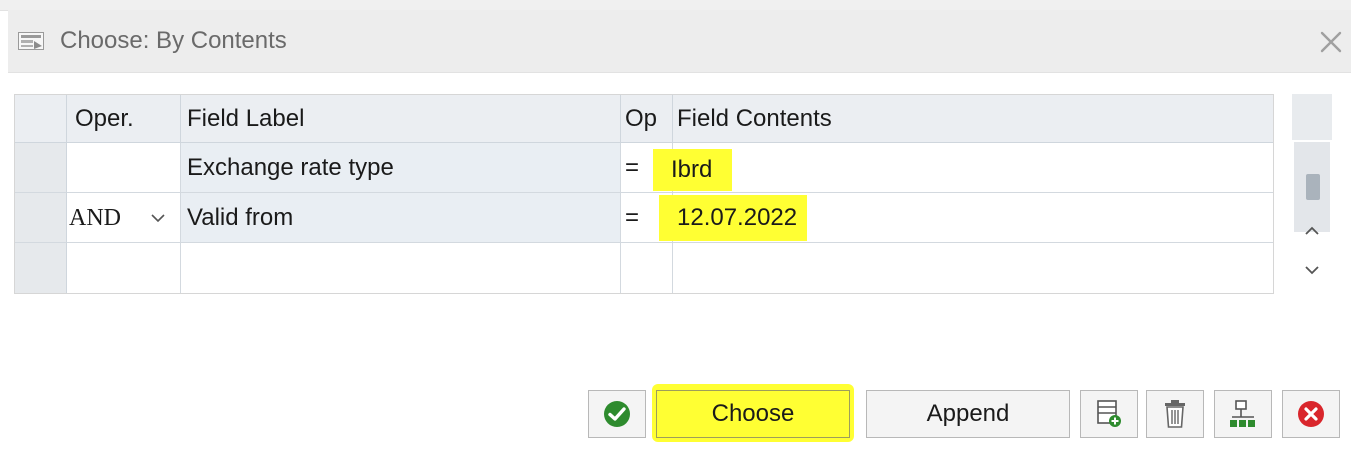 This screenshot has height=456, width=1351. What do you see at coordinates (1312, 270) in the screenshot?
I see `scroll-down-icon` at bounding box center [1312, 270].